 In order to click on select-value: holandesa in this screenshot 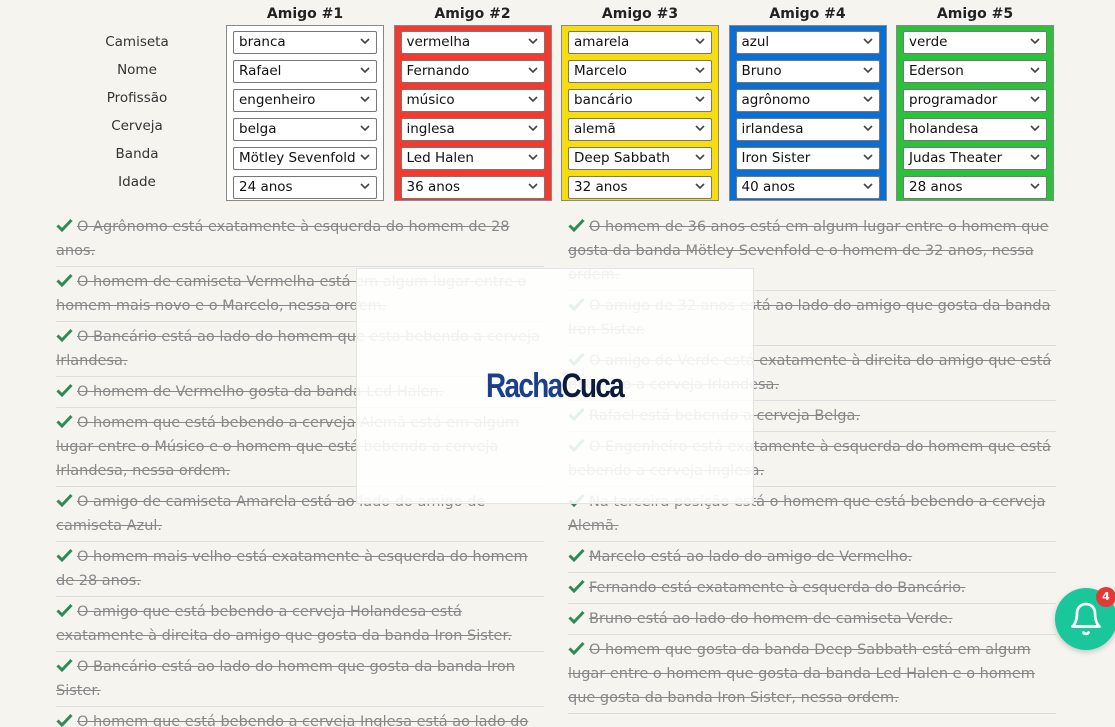, I will do `click(944, 129)`.